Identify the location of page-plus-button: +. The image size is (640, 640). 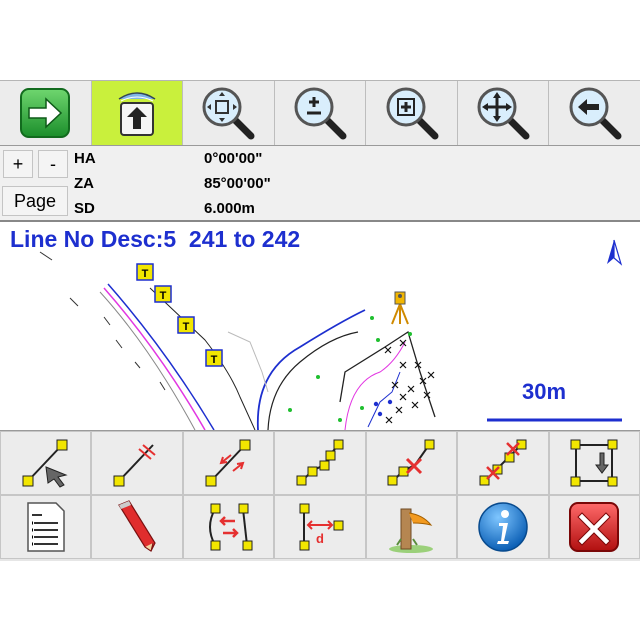
(18, 164).